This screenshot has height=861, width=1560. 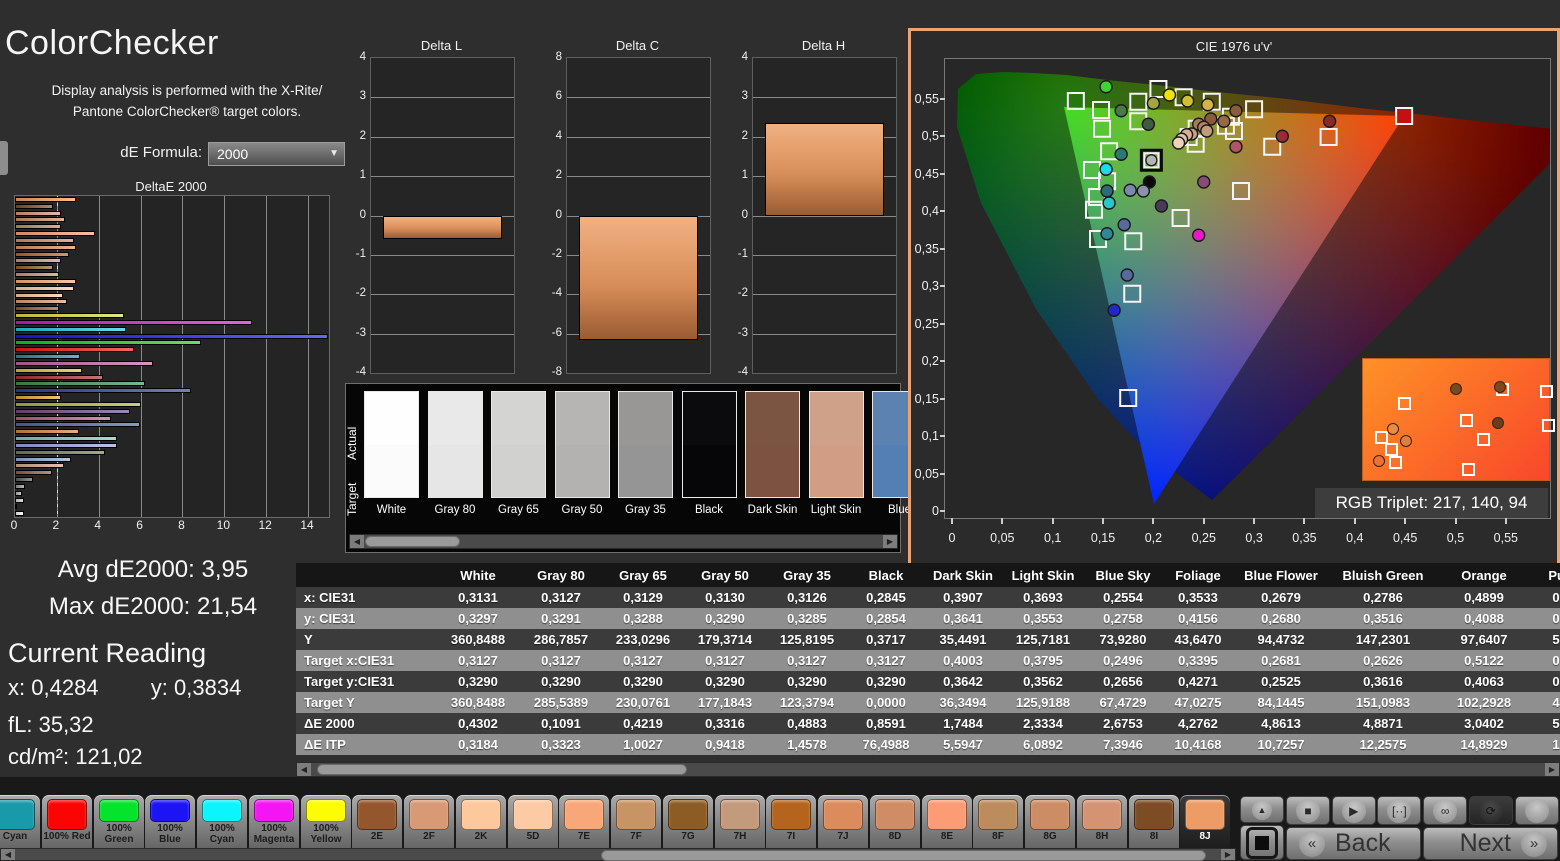 I want to click on inset-target-square, so click(x=1548, y=425).